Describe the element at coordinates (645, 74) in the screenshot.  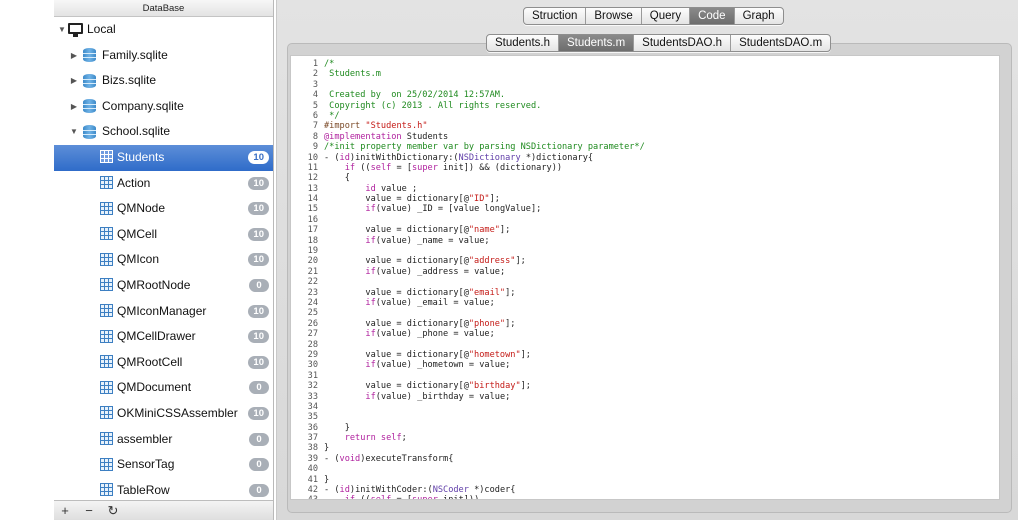
I see `code-line: 2 Students.m` at that location.